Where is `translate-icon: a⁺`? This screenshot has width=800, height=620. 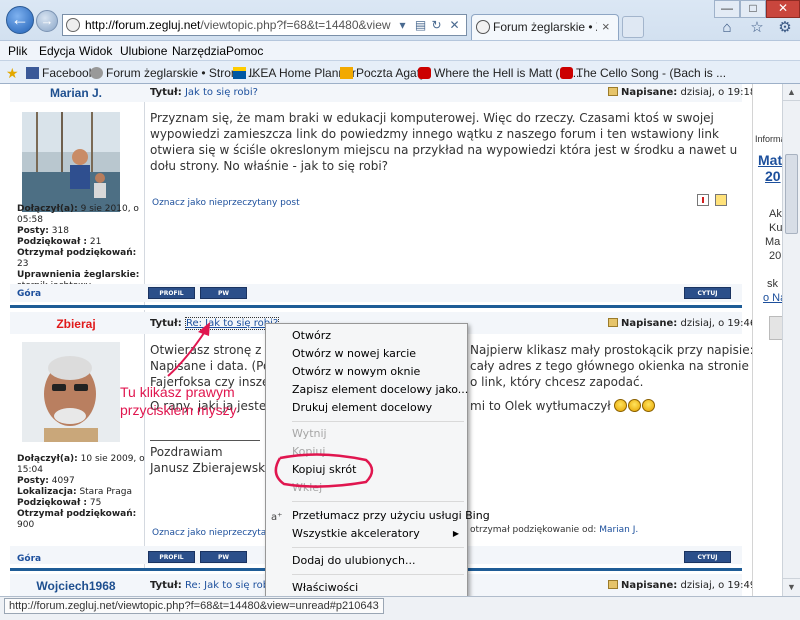 translate-icon: a⁺ is located at coordinates (277, 517).